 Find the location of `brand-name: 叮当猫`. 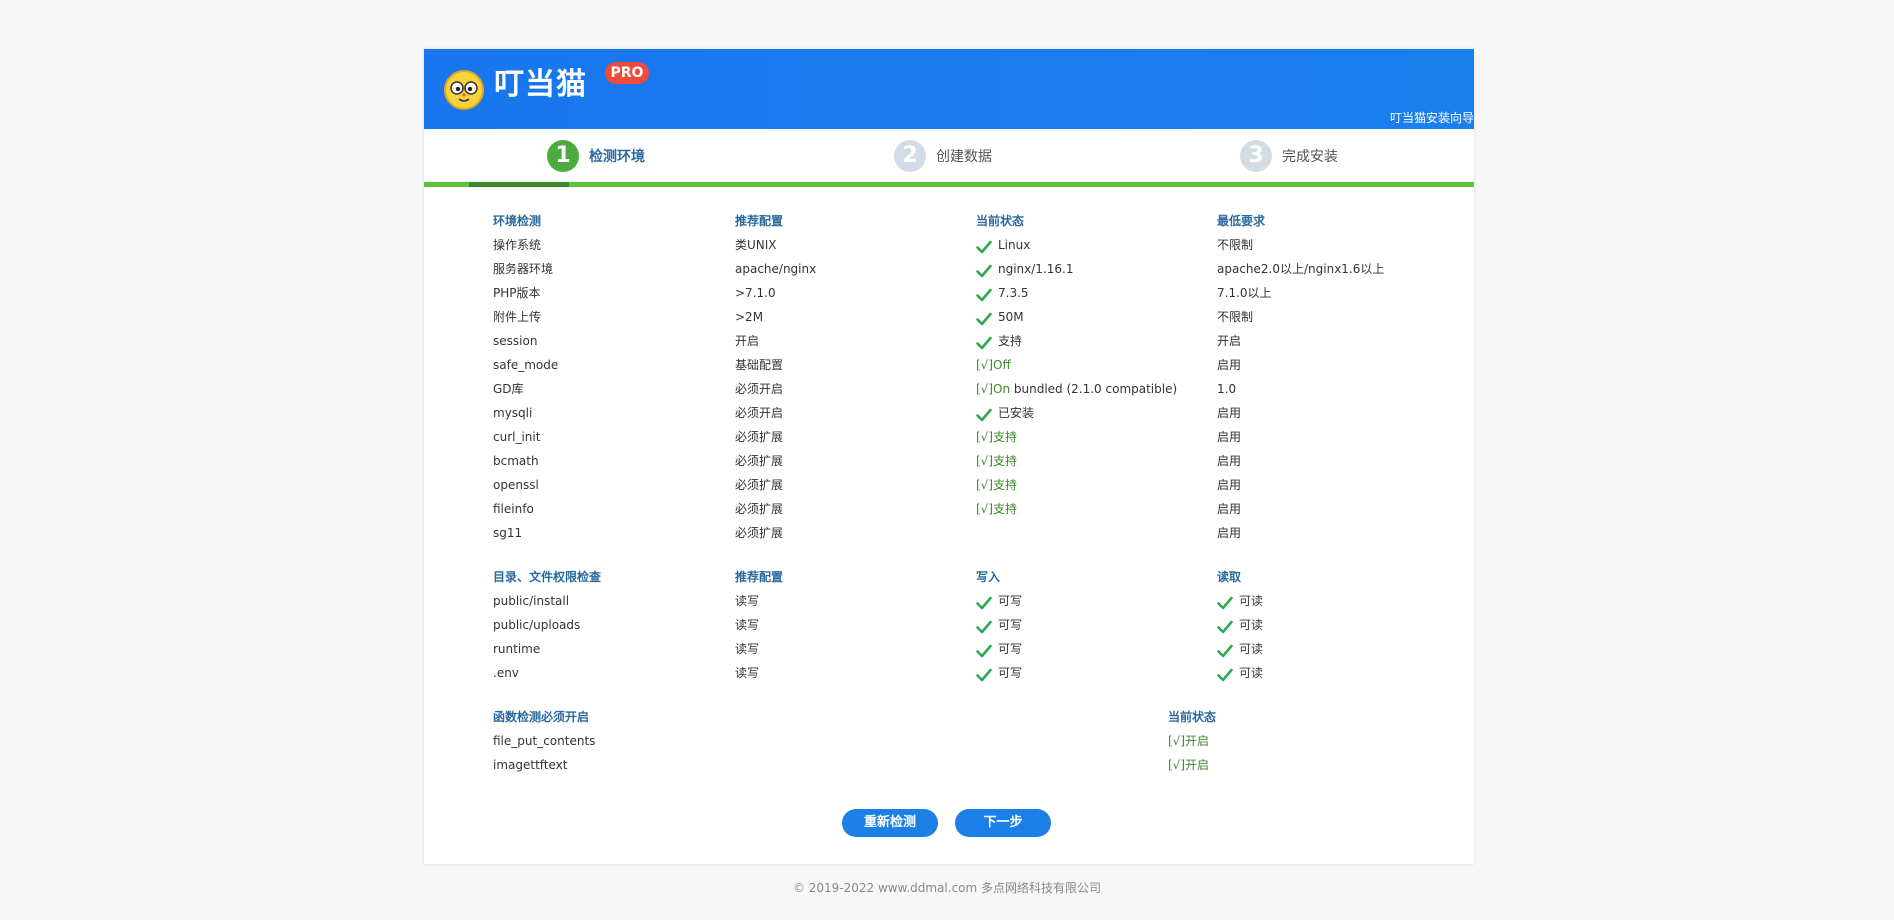

brand-name: 叮当猫 is located at coordinates (540, 84).